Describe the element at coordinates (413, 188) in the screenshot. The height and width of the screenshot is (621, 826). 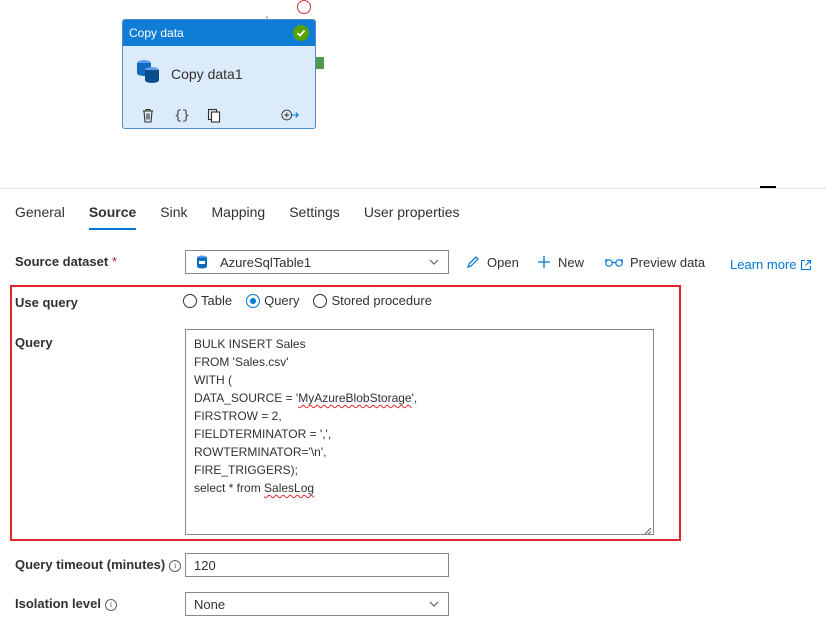
I see `panel-divider` at that location.